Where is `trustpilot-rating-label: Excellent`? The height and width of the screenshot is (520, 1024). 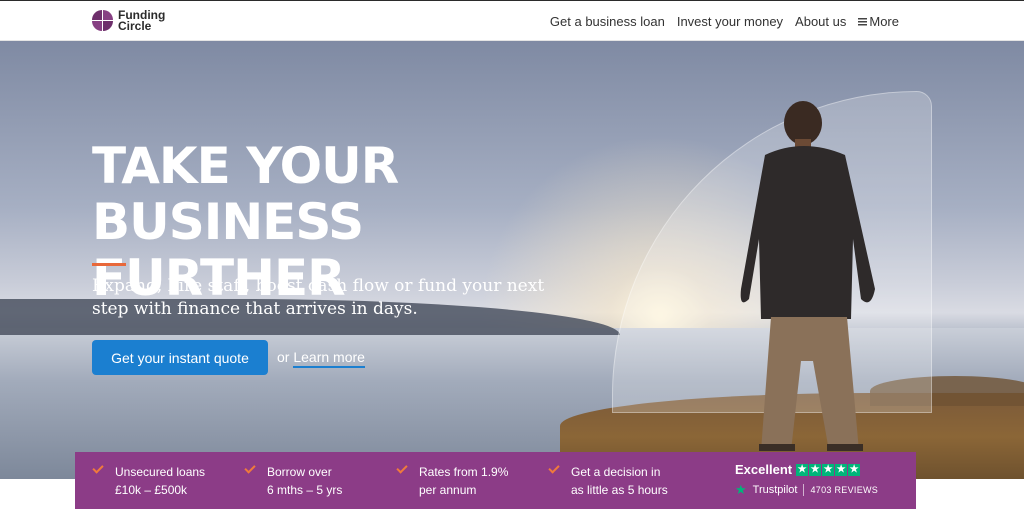 trustpilot-rating-label: Excellent is located at coordinates (764, 469).